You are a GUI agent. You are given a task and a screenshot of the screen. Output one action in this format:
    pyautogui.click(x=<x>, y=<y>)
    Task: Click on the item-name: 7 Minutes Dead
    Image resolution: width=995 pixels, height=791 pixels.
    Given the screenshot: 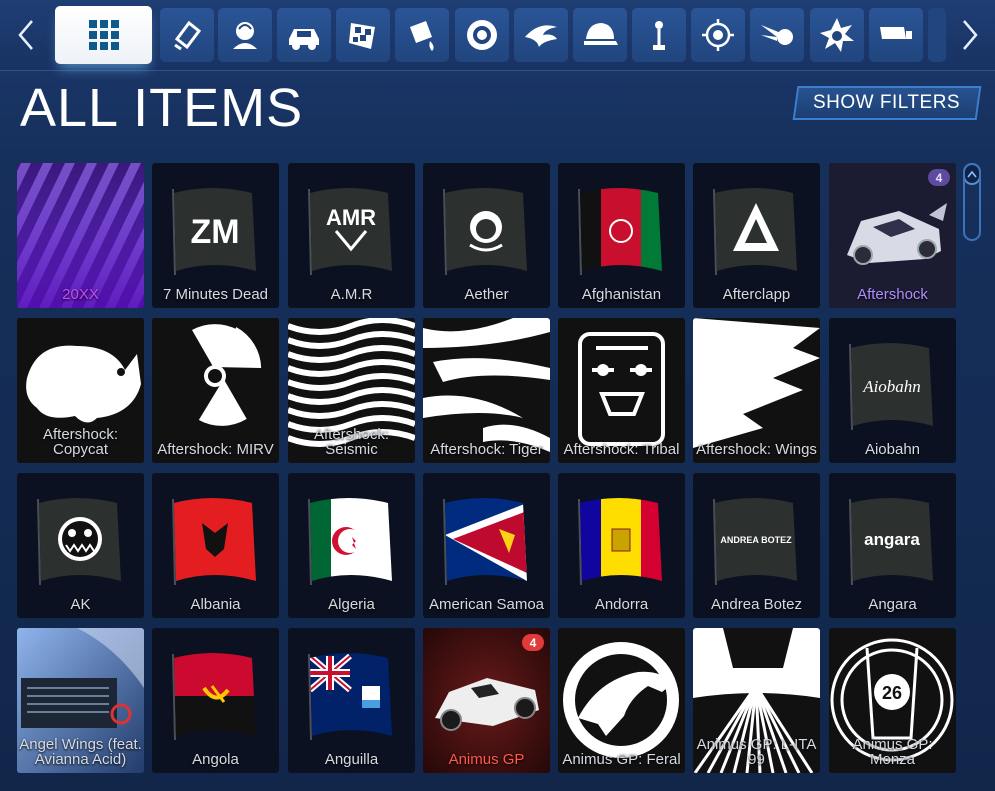 What is the action you would take?
    pyautogui.click(x=215, y=294)
    